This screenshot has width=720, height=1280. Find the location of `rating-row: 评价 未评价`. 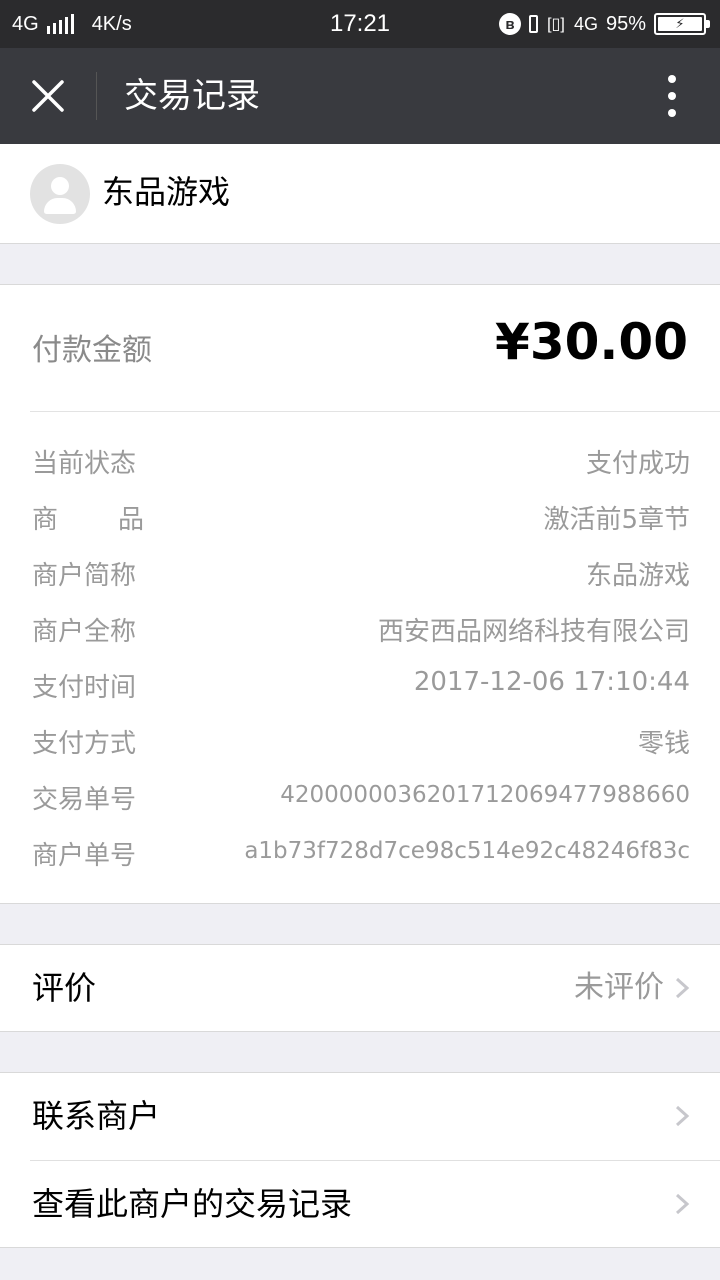

rating-row: 评价 未评价 is located at coordinates (360, 988).